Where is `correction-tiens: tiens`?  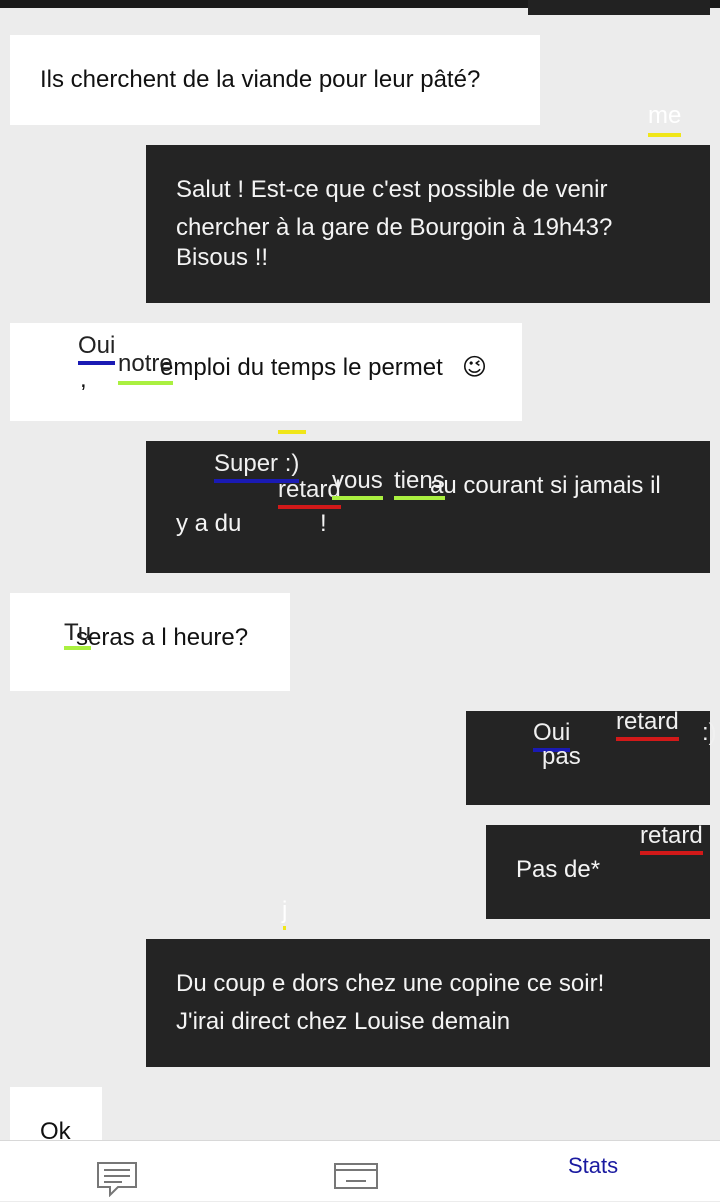 correction-tiens: tiens is located at coordinates (419, 483).